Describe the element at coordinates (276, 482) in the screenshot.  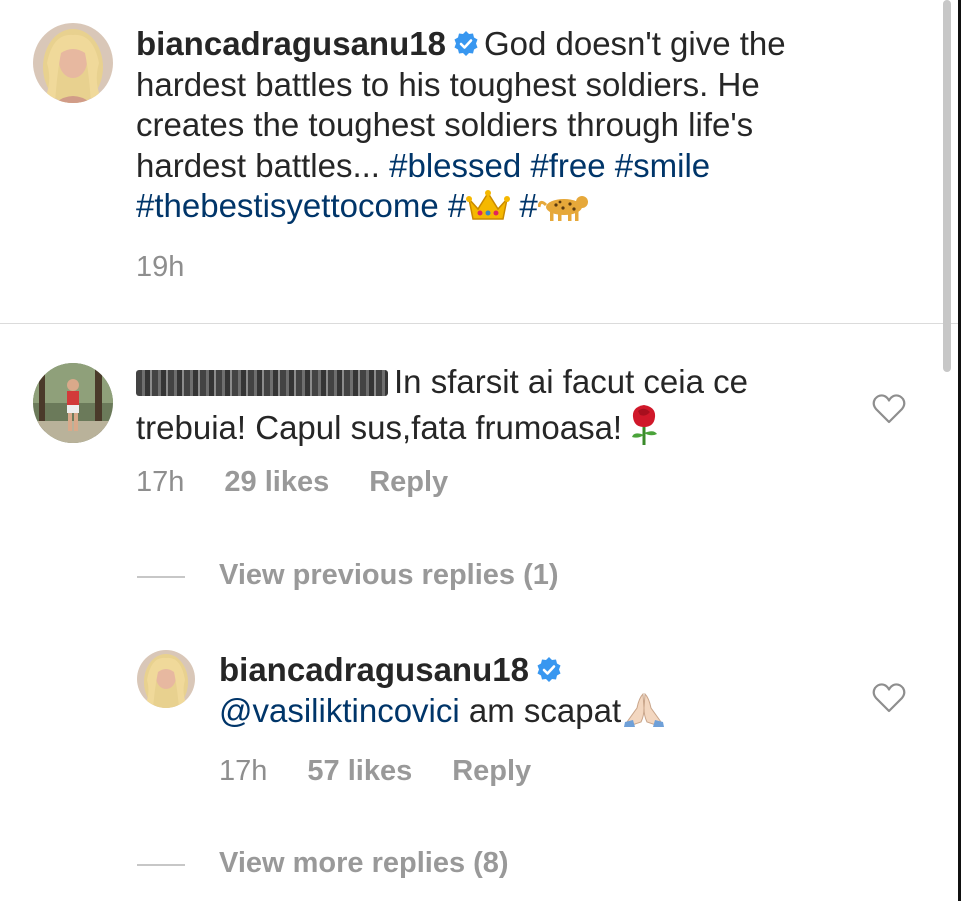
I see `comment-1-likes: 29 likes` at that location.